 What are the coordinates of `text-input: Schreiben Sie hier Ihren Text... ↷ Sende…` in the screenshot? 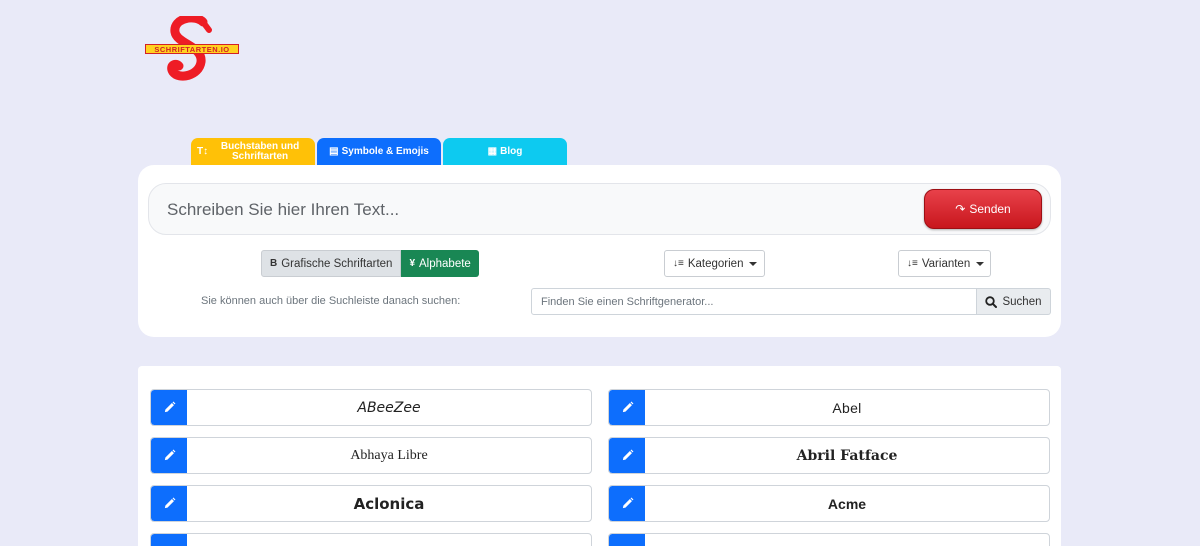 It's located at (599, 209).